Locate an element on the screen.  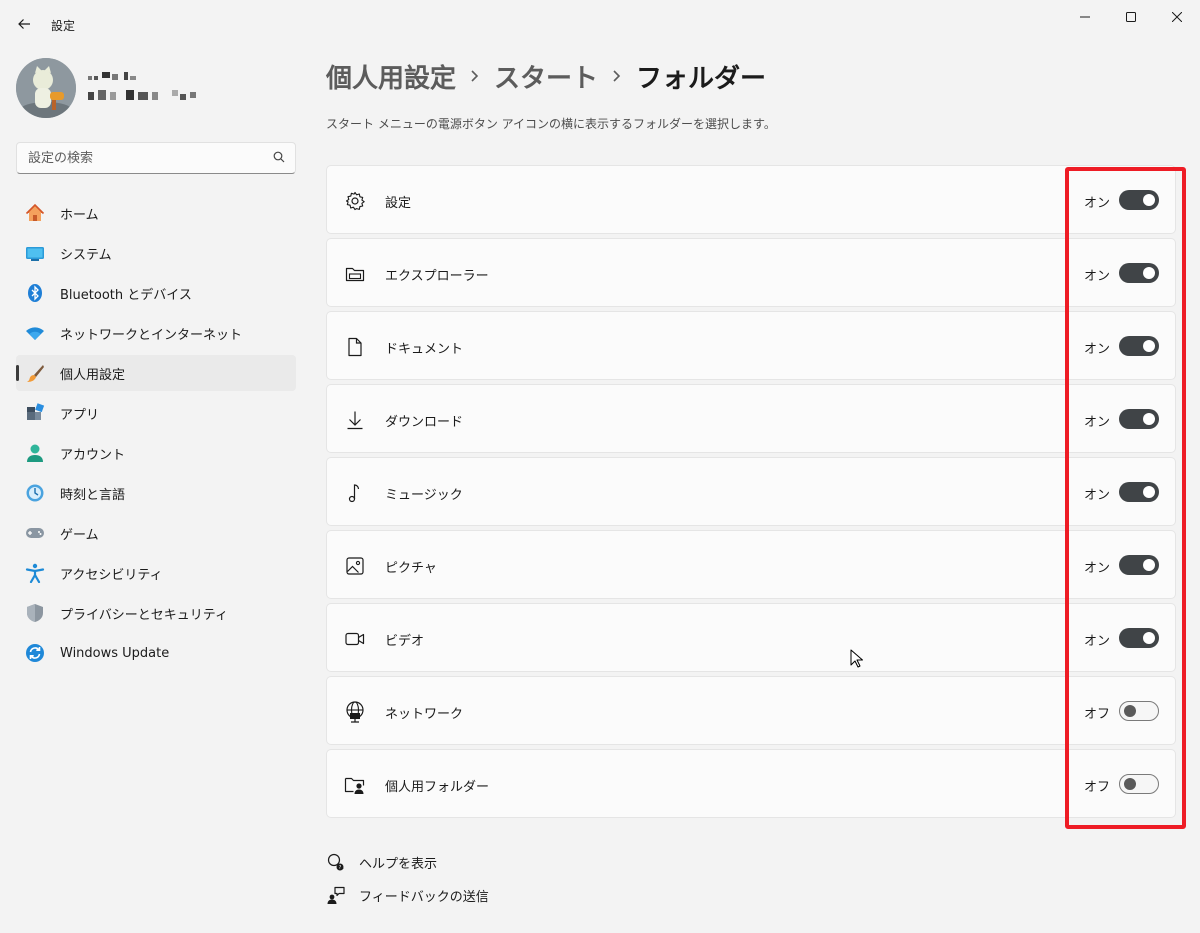
folder-label: ドキュメント is located at coordinates (424, 349).